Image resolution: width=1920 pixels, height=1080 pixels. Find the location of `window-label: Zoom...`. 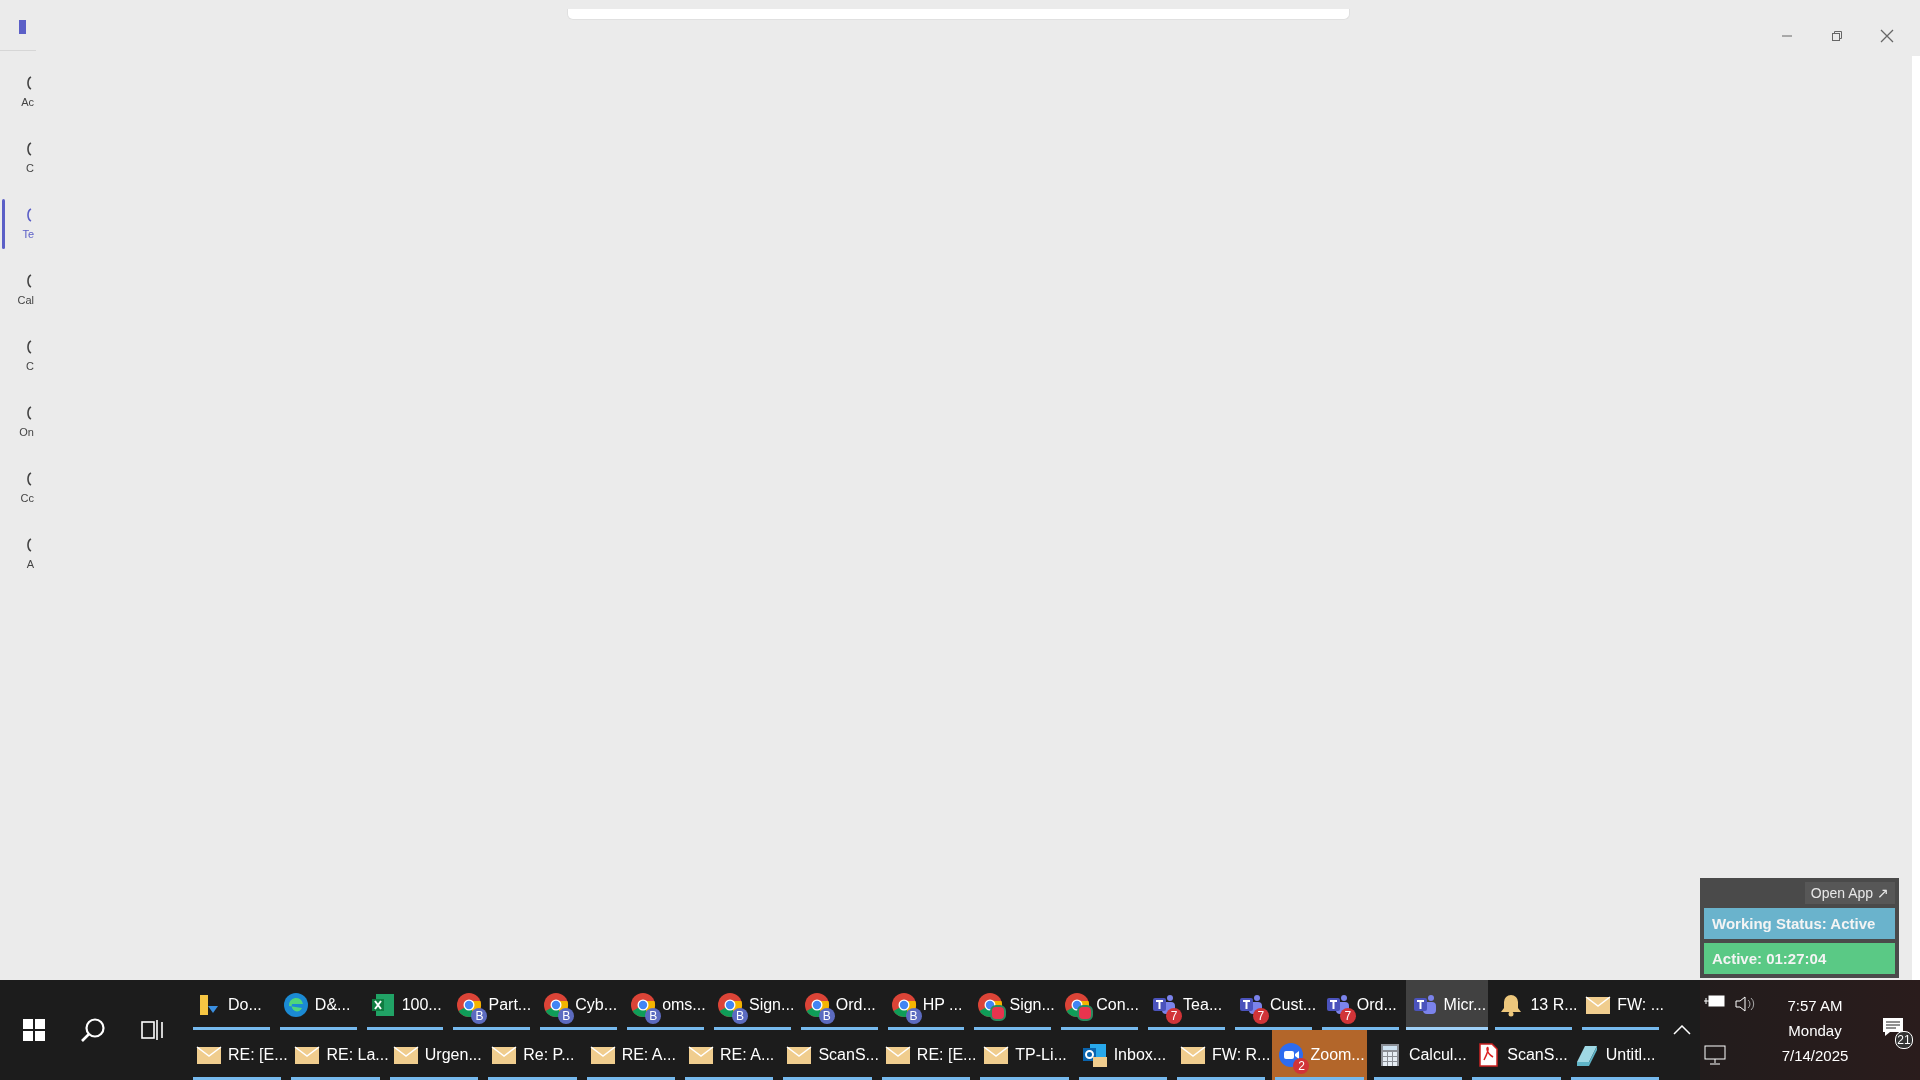

window-label: Zoom... is located at coordinates (1337, 1055).